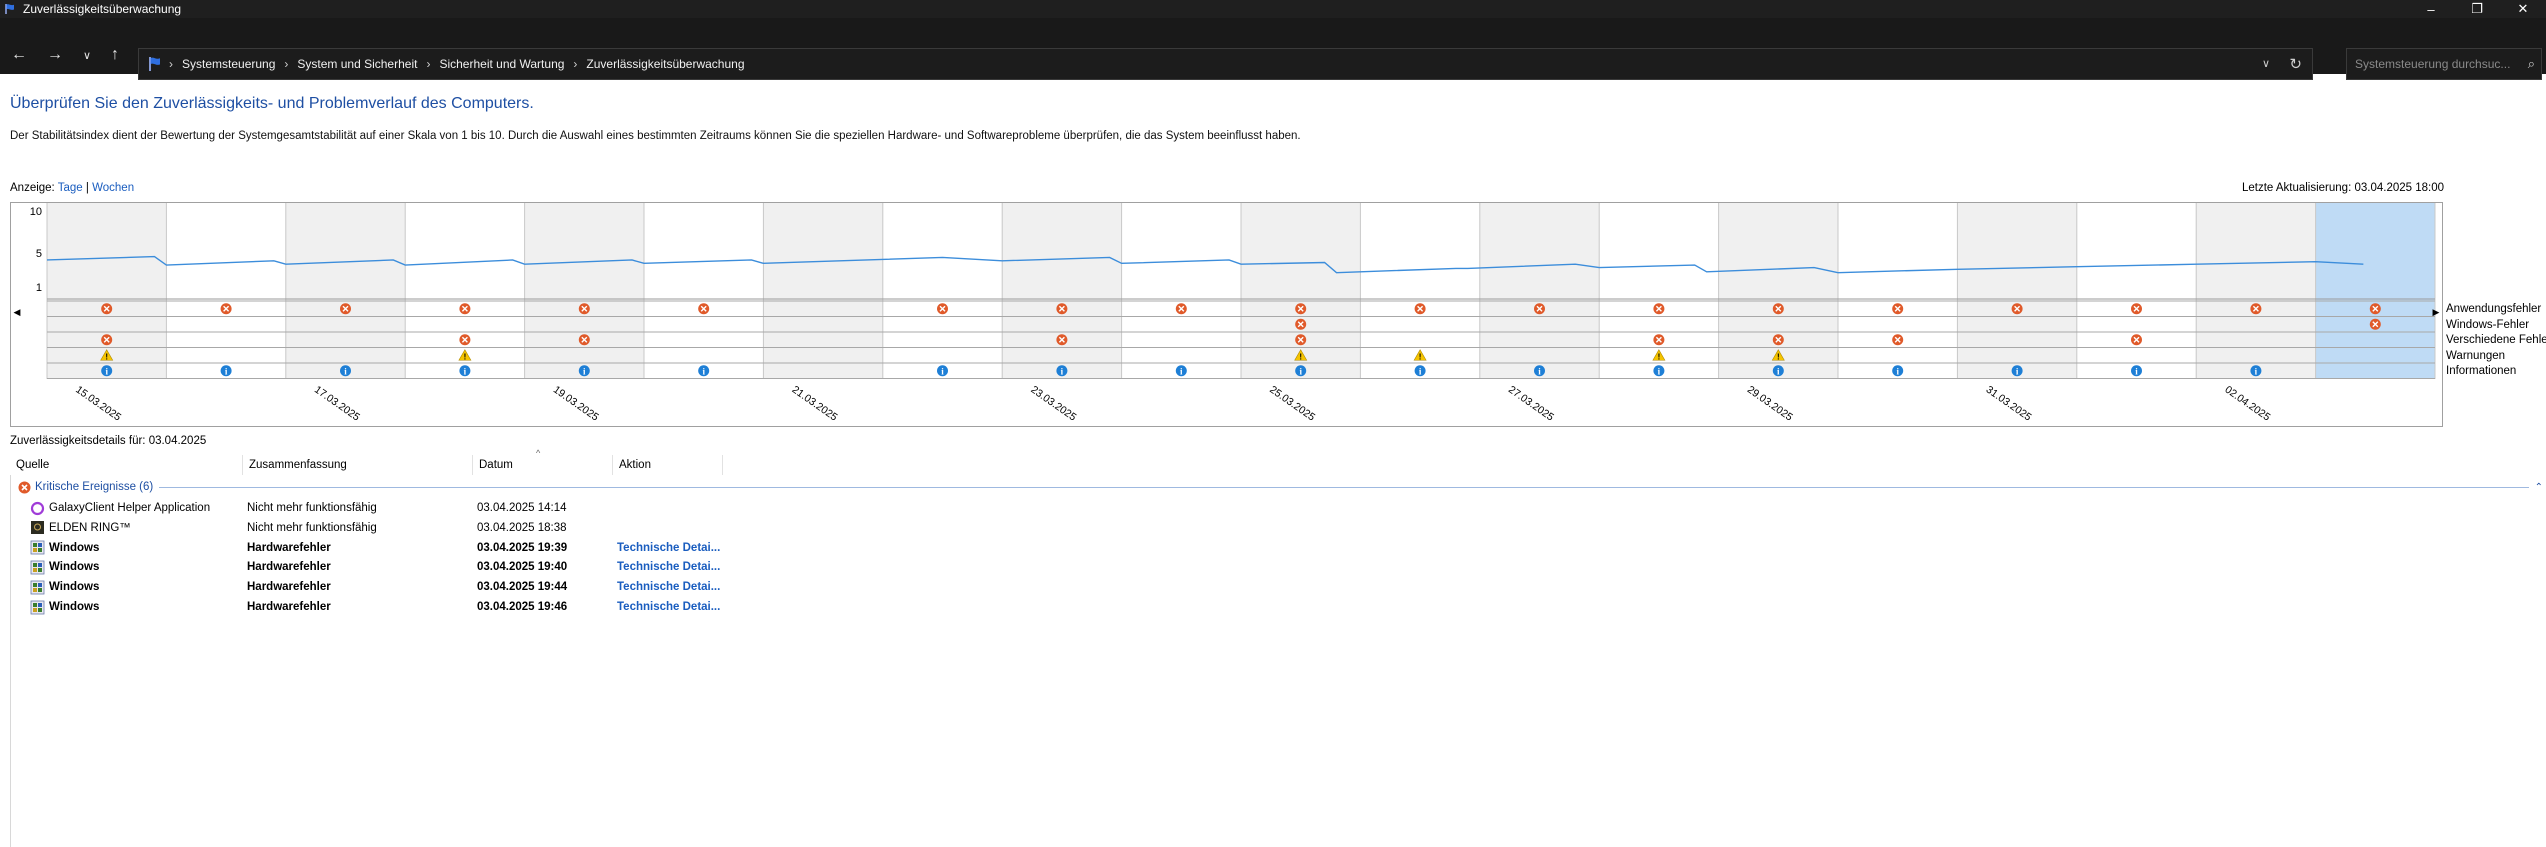  Describe the element at coordinates (1053, 404) in the screenshot. I see `date-label: 23.03.2025` at that location.